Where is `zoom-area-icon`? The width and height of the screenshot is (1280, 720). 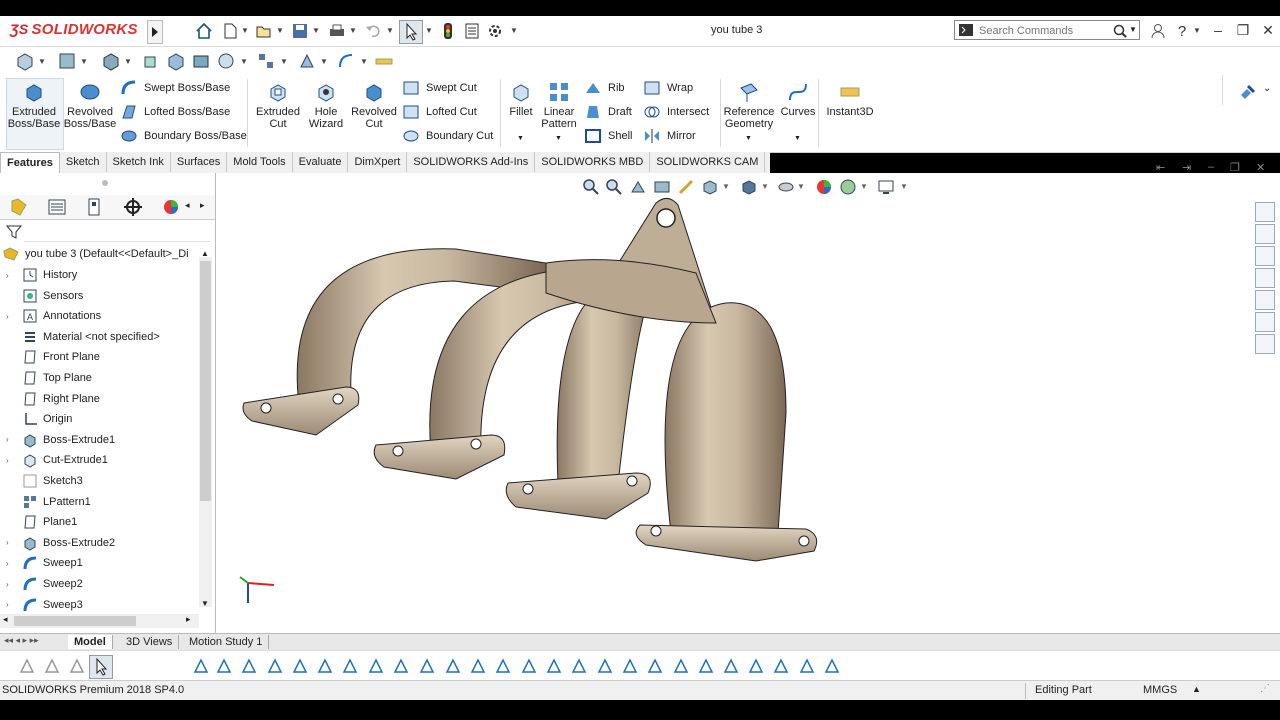
zoom-area-icon is located at coordinates (614, 187).